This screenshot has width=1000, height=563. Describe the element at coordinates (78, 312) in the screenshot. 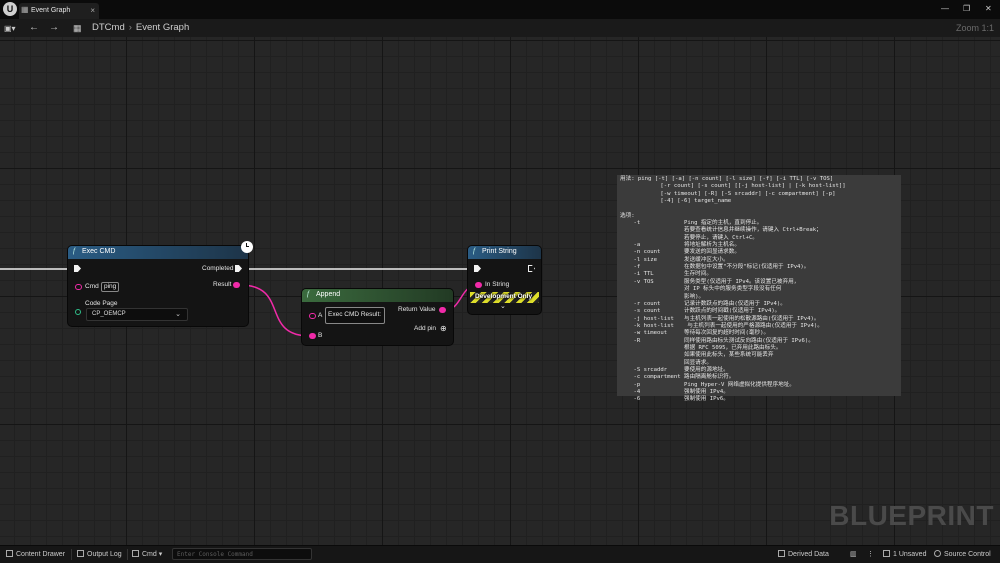

I see `code-page-pin` at that location.